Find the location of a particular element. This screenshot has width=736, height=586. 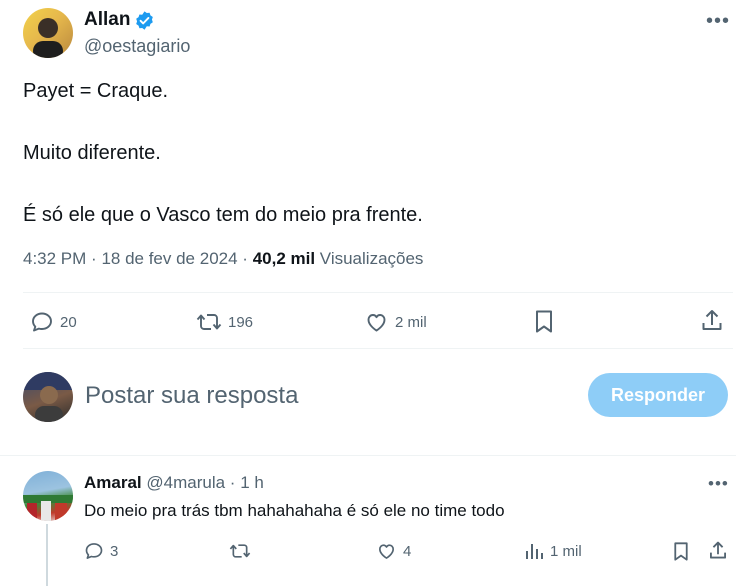

reply-header: Amaral @4marula · 1 h is located at coordinates (174, 483).